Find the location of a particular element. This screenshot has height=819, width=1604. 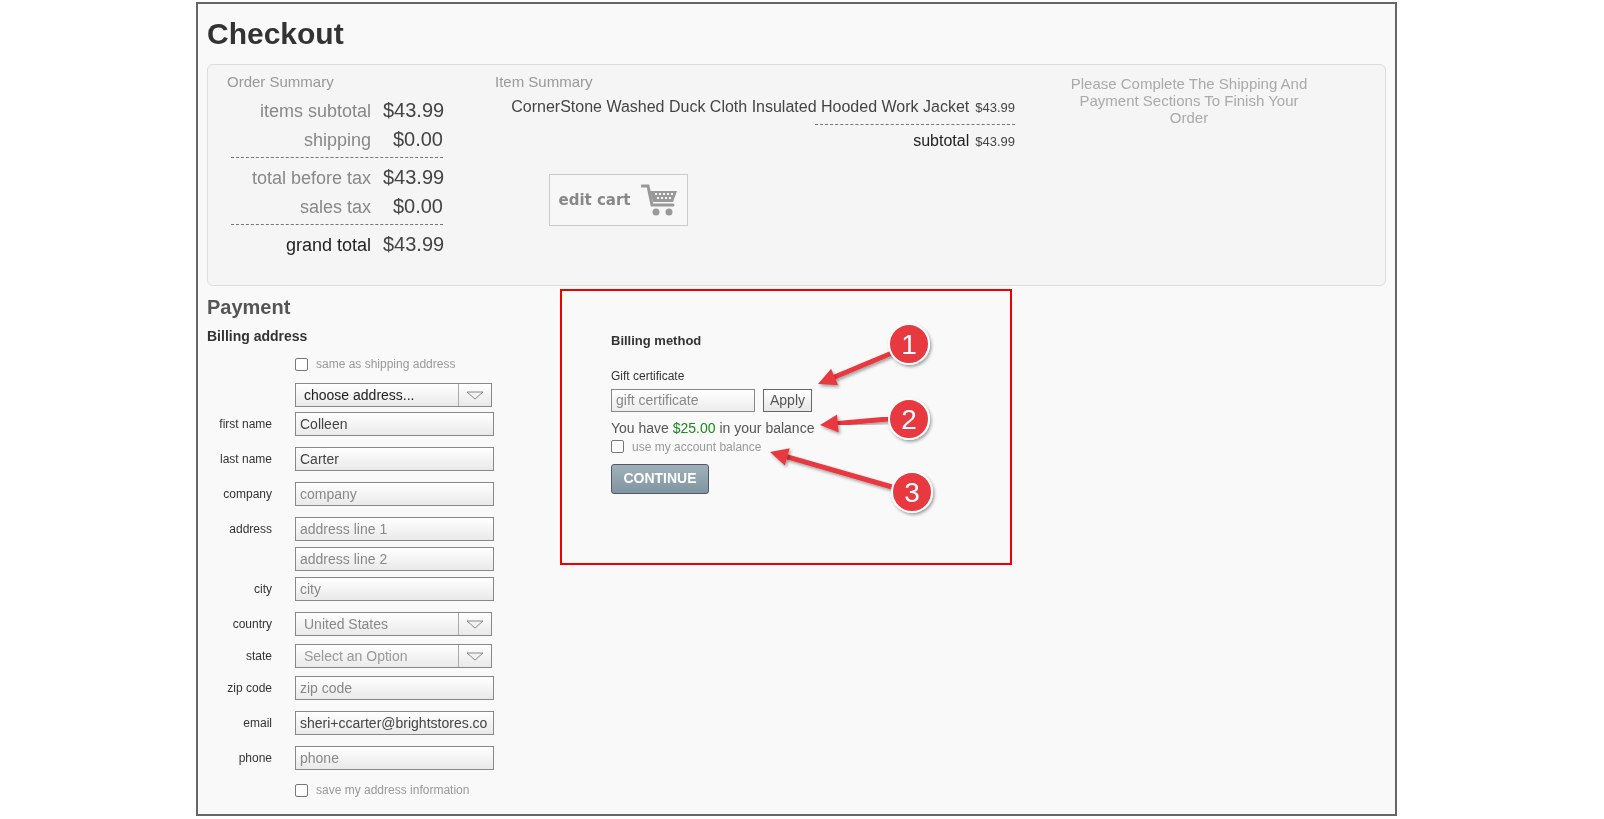

field-label: phone is located at coordinates (254, 758).